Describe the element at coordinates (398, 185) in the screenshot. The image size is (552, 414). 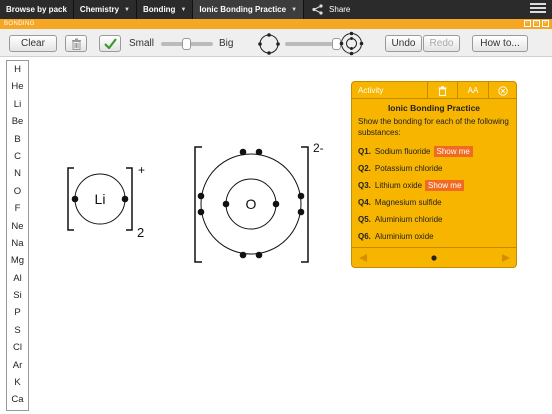
I see `question-text: Lithium oxide` at that location.